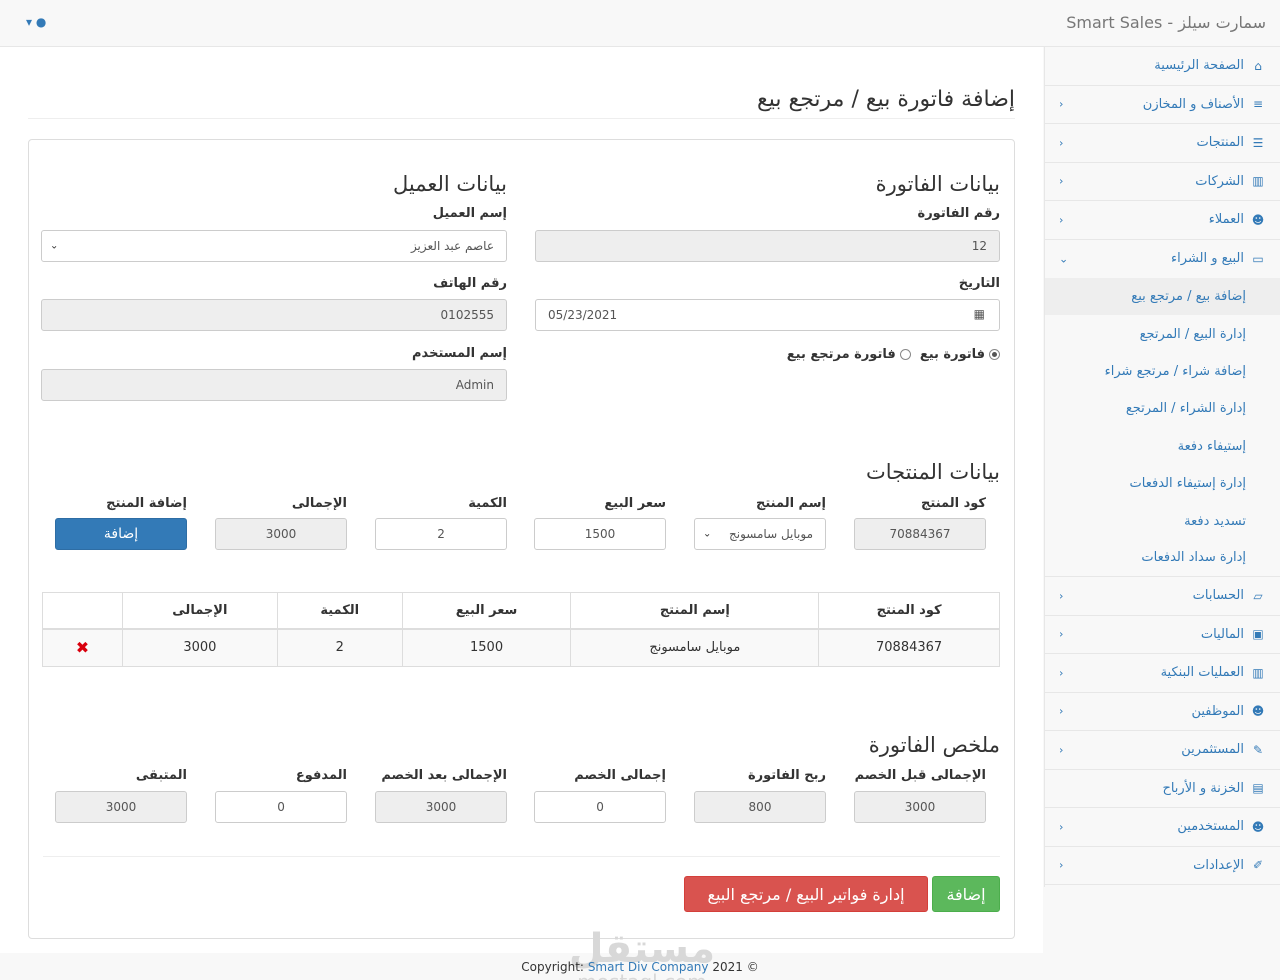 The image size is (1280, 980). Describe the element at coordinates (146, 503) in the screenshot. I see `add-product-label: إضافة المنتج` at that location.